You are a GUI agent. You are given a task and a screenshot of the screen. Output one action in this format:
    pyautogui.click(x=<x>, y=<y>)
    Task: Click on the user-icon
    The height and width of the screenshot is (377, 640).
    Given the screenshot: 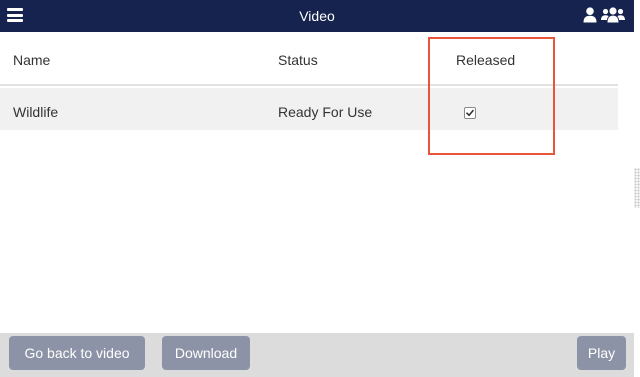 What is the action you would take?
    pyautogui.click(x=590, y=15)
    